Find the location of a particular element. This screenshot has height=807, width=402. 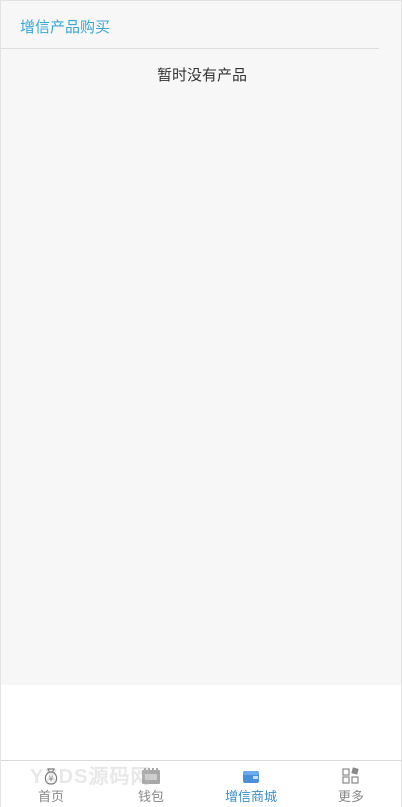

empty-message: 暂时没有产品 is located at coordinates (201, 75).